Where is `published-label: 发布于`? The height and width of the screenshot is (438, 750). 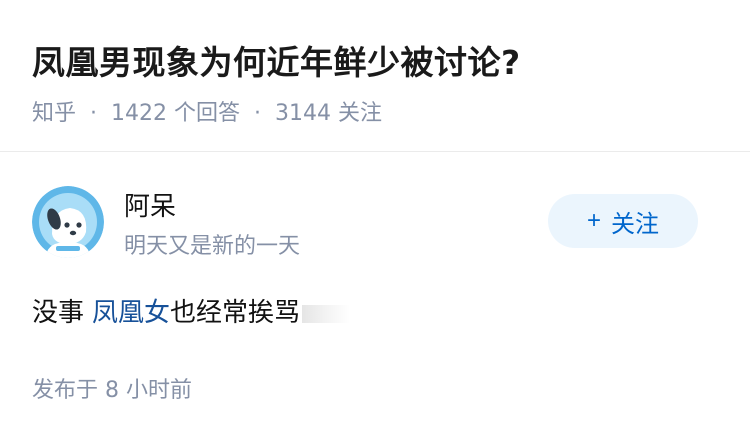 published-label: 发布于 is located at coordinates (65, 390).